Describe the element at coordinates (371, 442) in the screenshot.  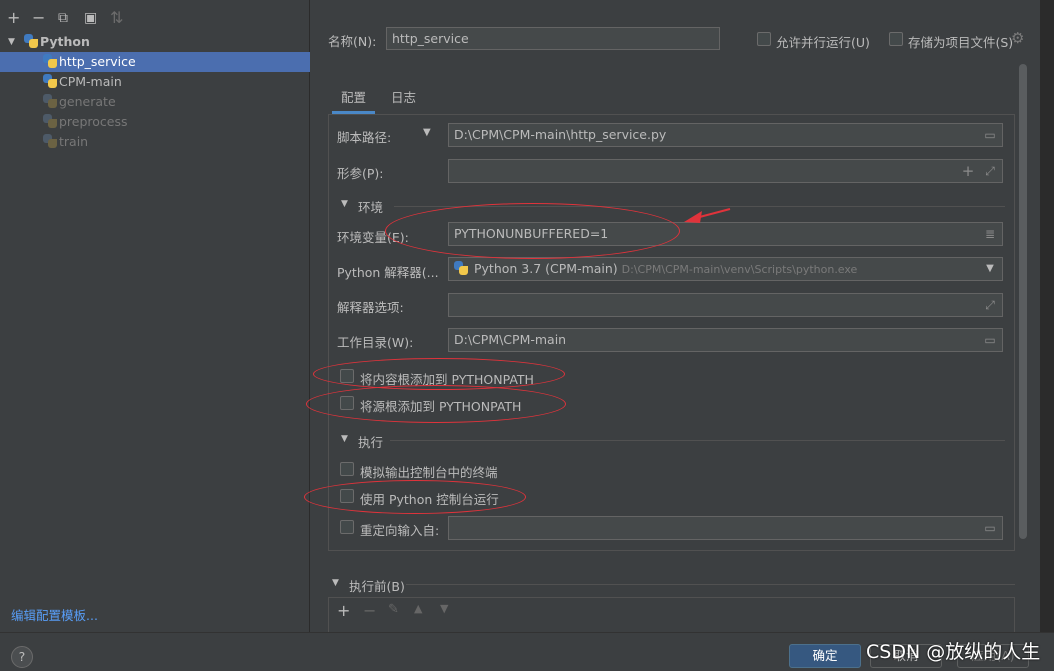
I see `exec-section-title: 执行` at that location.